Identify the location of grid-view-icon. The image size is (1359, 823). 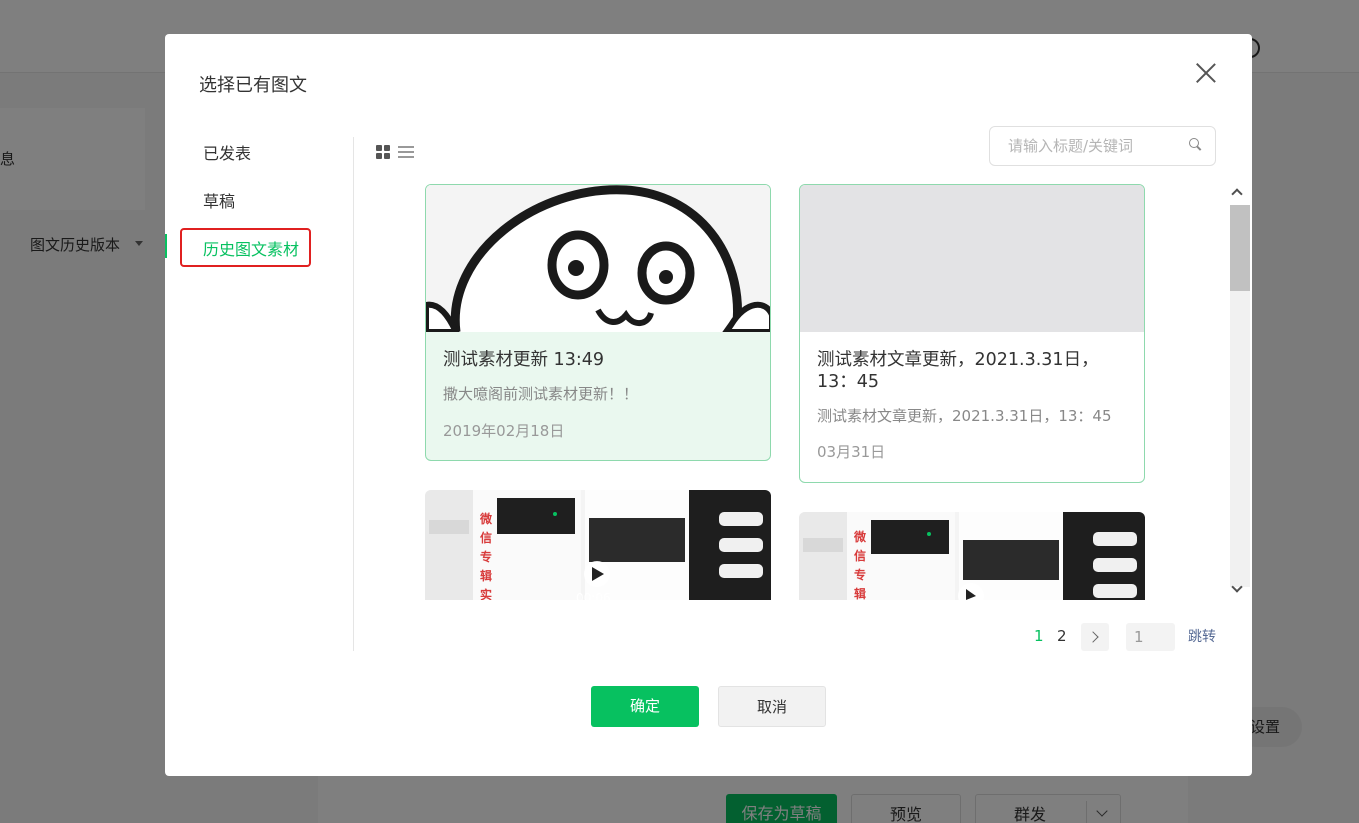
(383, 152).